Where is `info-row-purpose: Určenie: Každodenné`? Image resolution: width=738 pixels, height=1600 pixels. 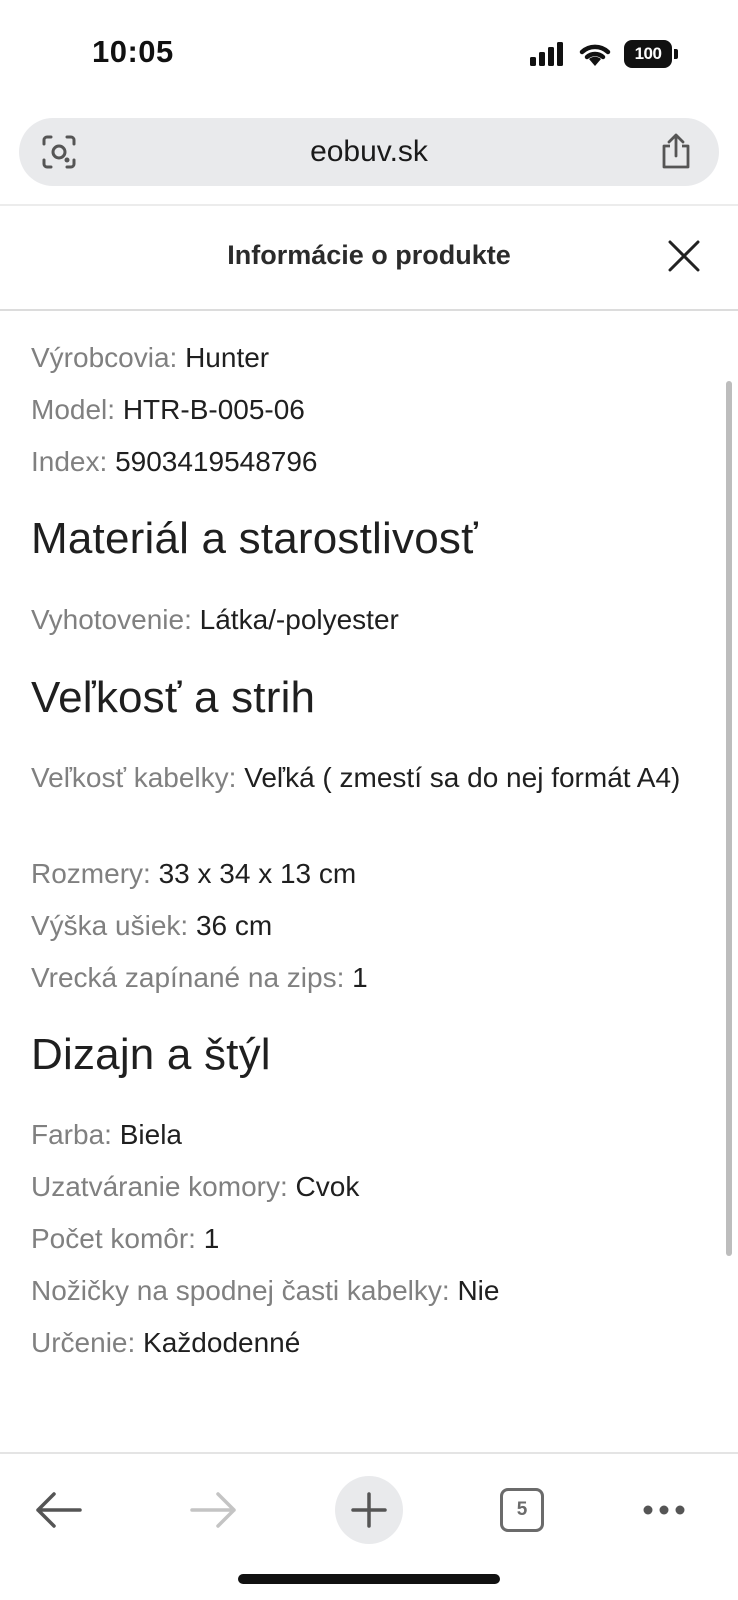
info-row-purpose: Určenie: Každodenné is located at coordinates (366, 1343).